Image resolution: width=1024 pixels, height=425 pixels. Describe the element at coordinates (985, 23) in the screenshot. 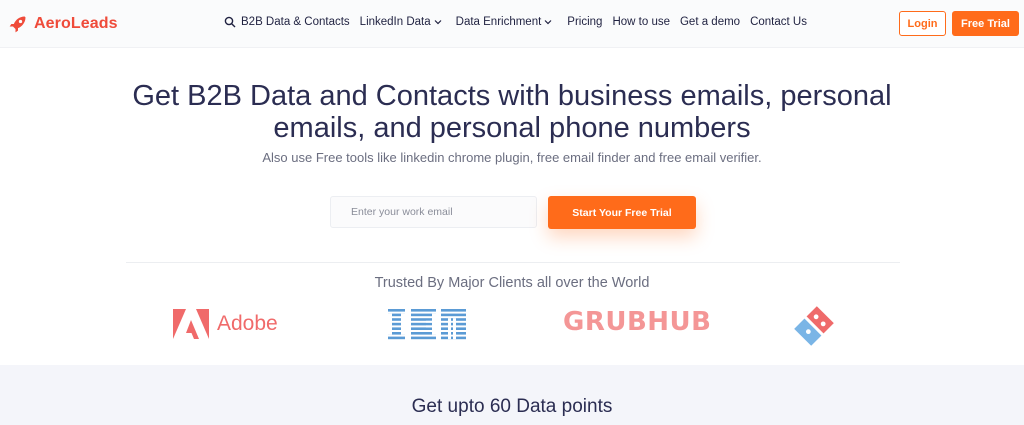

I see `free-trial-button: Free Trial` at that location.